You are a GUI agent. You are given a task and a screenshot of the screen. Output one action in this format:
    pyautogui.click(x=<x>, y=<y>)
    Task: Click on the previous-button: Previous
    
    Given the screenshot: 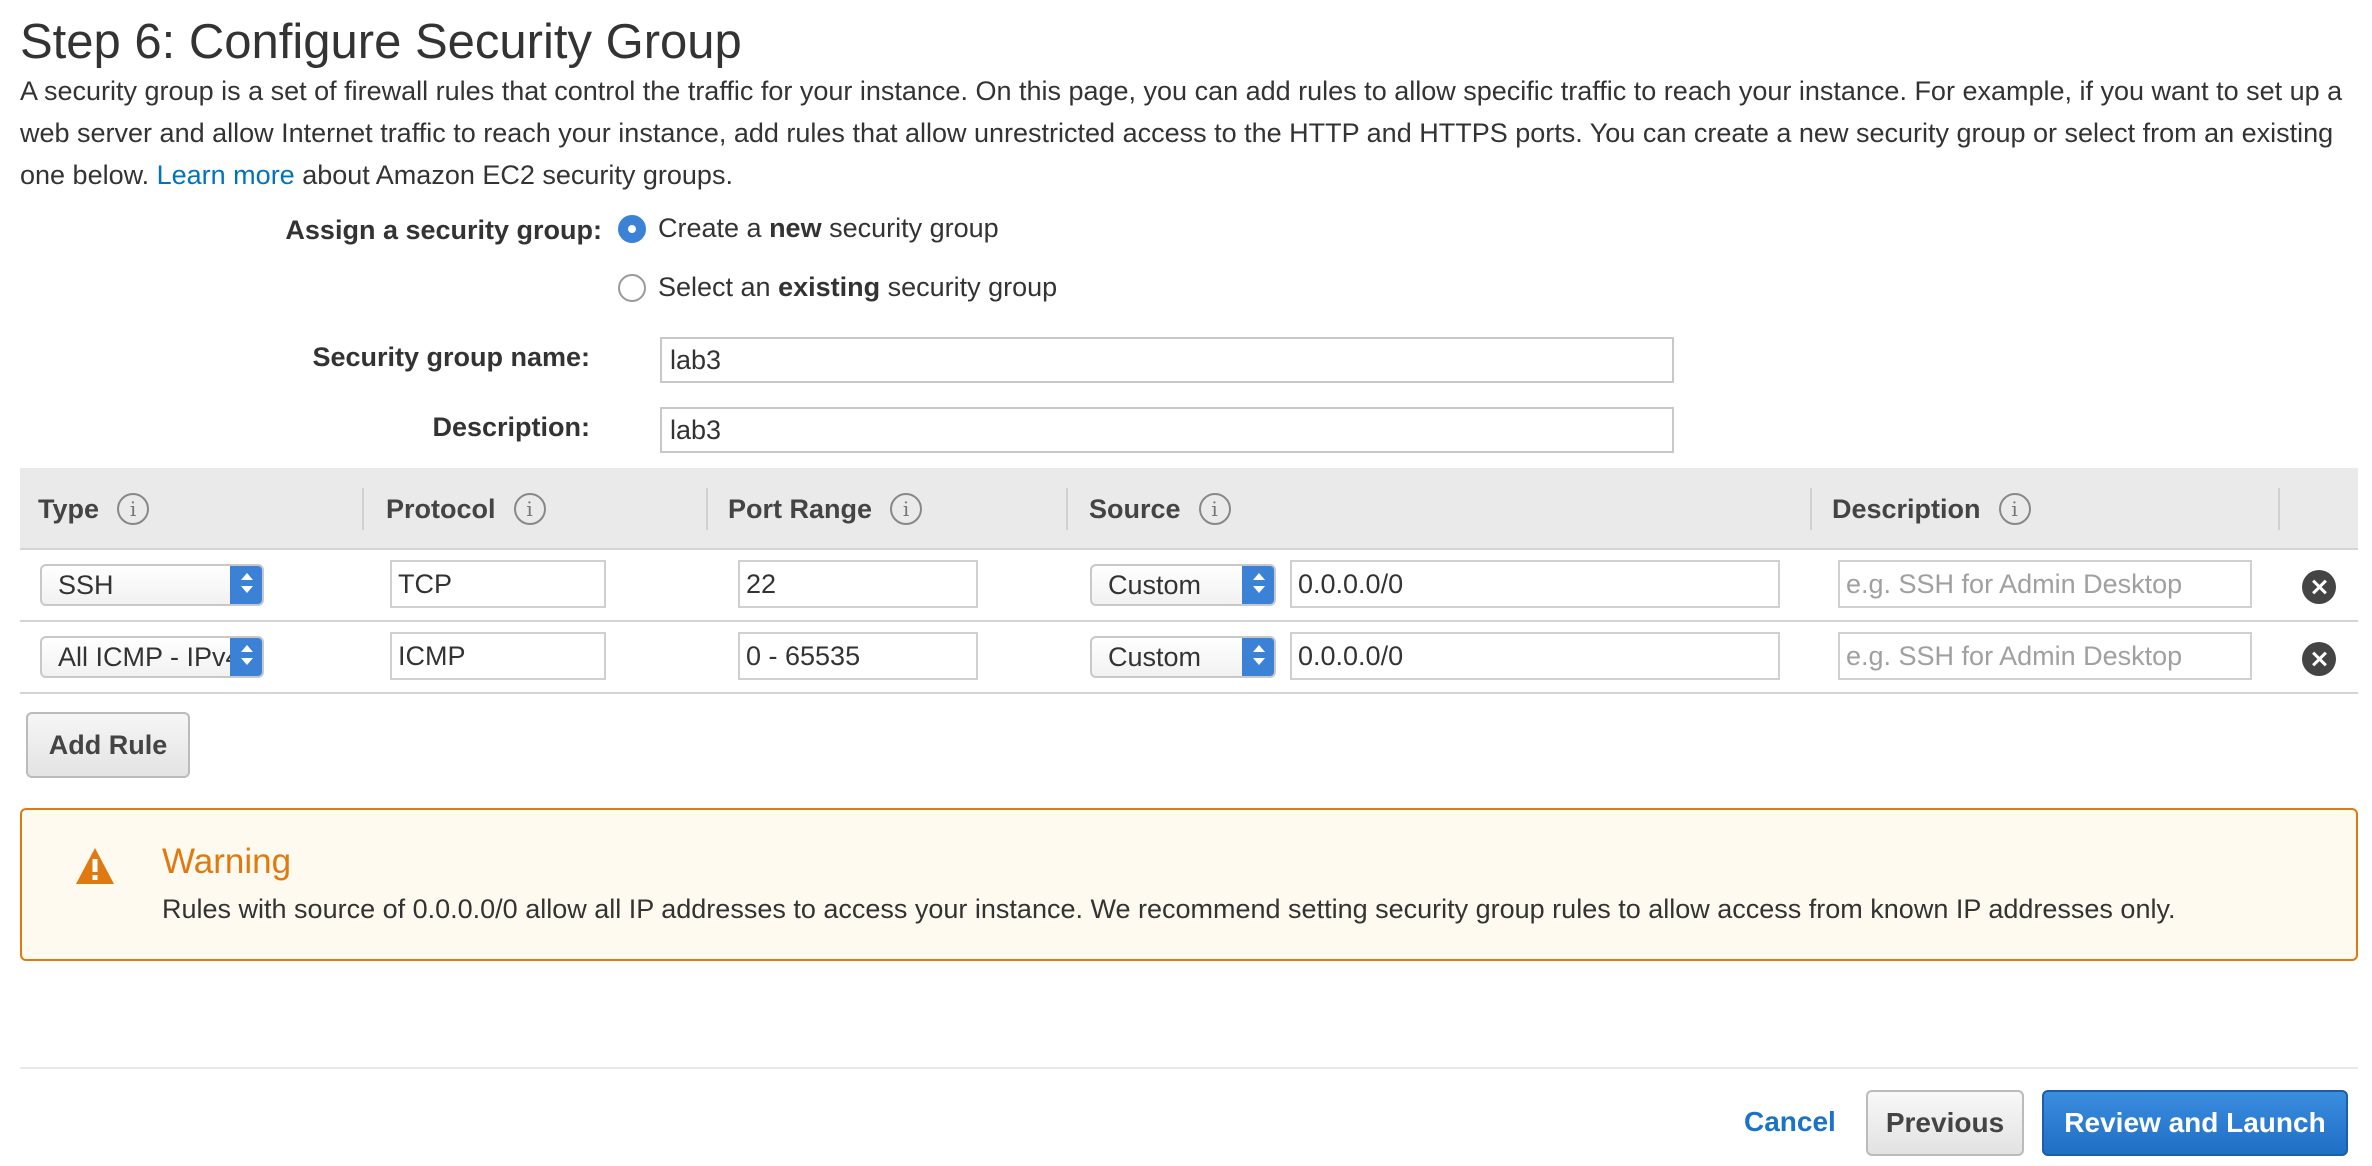 What is the action you would take?
    pyautogui.click(x=1945, y=1123)
    